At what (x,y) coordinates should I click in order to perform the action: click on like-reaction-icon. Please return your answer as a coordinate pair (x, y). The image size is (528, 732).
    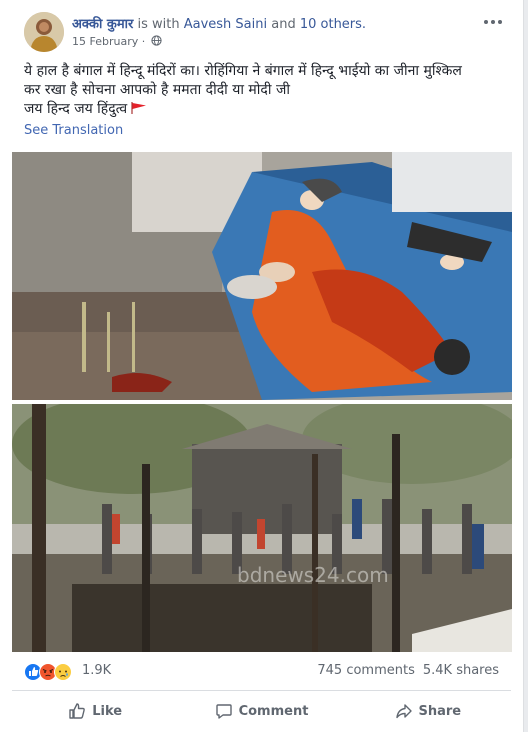
    Looking at the image, I should click on (33, 672).